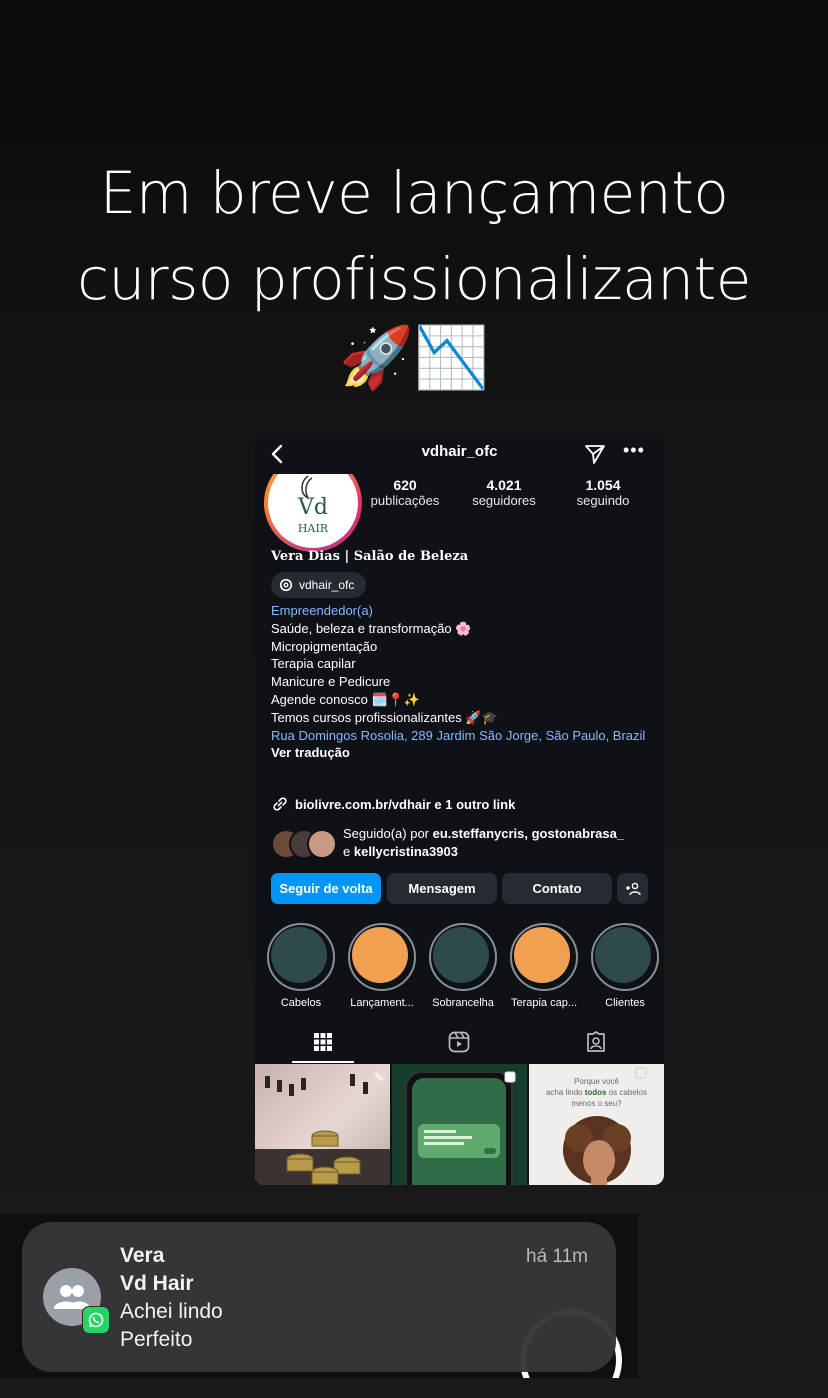 Image resolution: width=828 pixels, height=1398 pixels. Describe the element at coordinates (504, 485) in the screenshot. I see `stat-followers-value: 4.021` at that location.